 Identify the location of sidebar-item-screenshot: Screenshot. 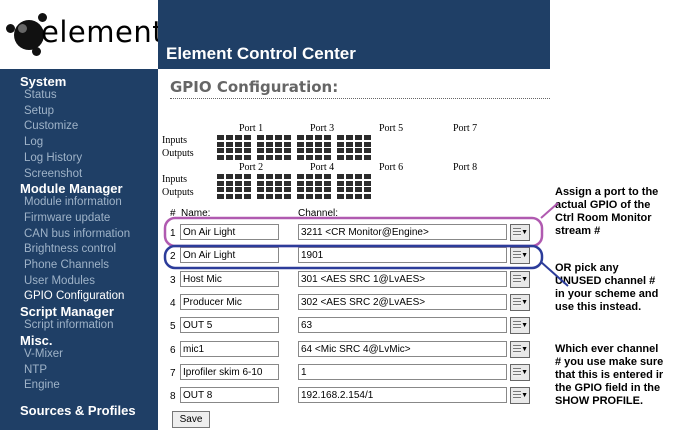
(79, 175).